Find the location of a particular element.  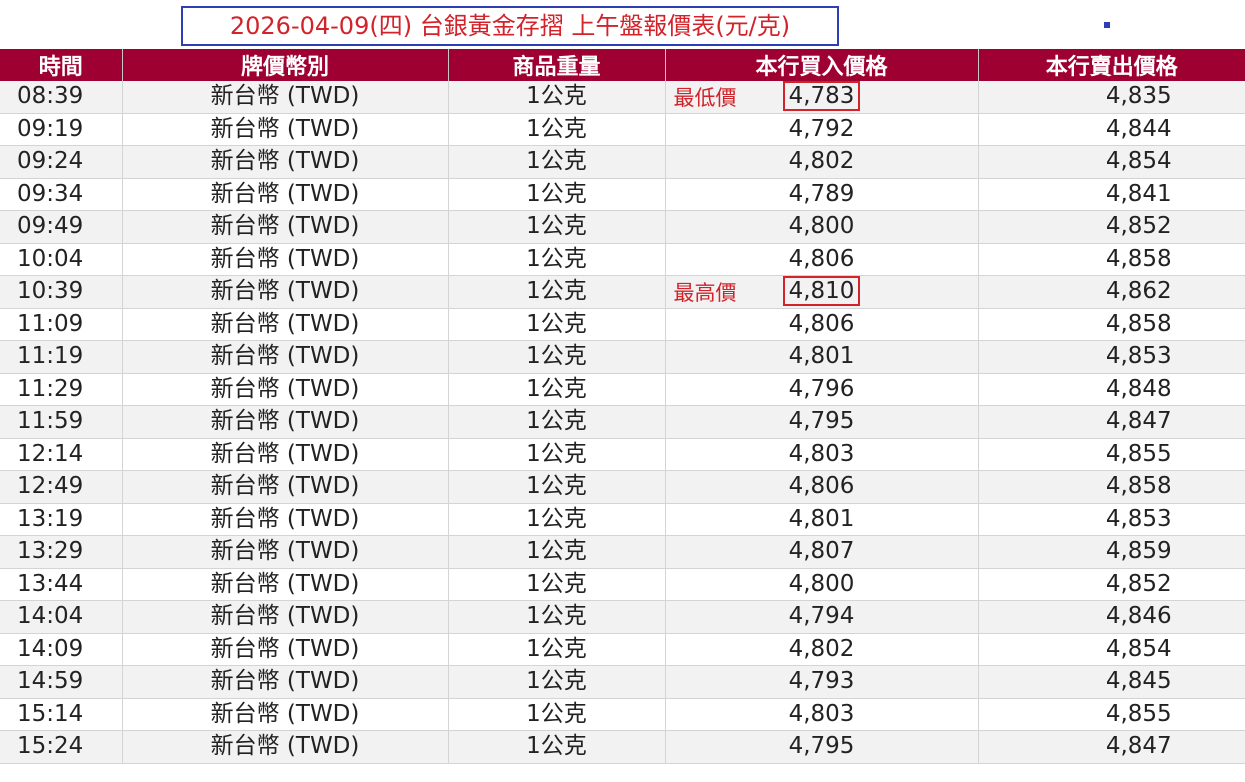

table-row: 11:19 新台幣 (TWD) 1公克 4,801 4,853 is located at coordinates (622, 357).